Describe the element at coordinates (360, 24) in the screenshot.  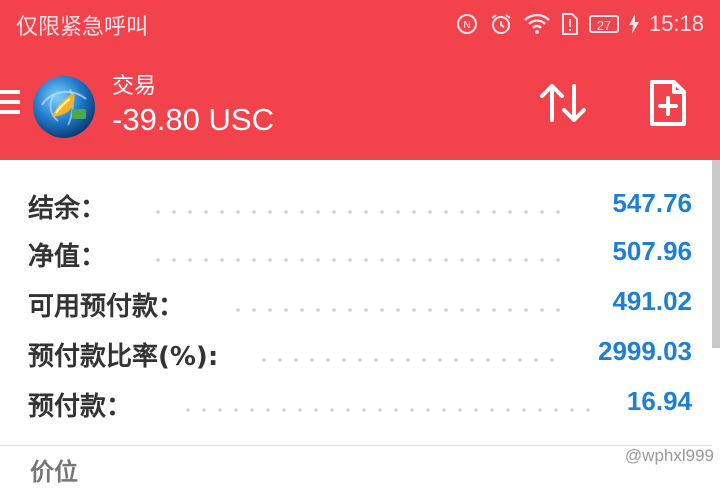
I see `status-bar: 仅限紧急呼叫 N 27 15:18` at that location.